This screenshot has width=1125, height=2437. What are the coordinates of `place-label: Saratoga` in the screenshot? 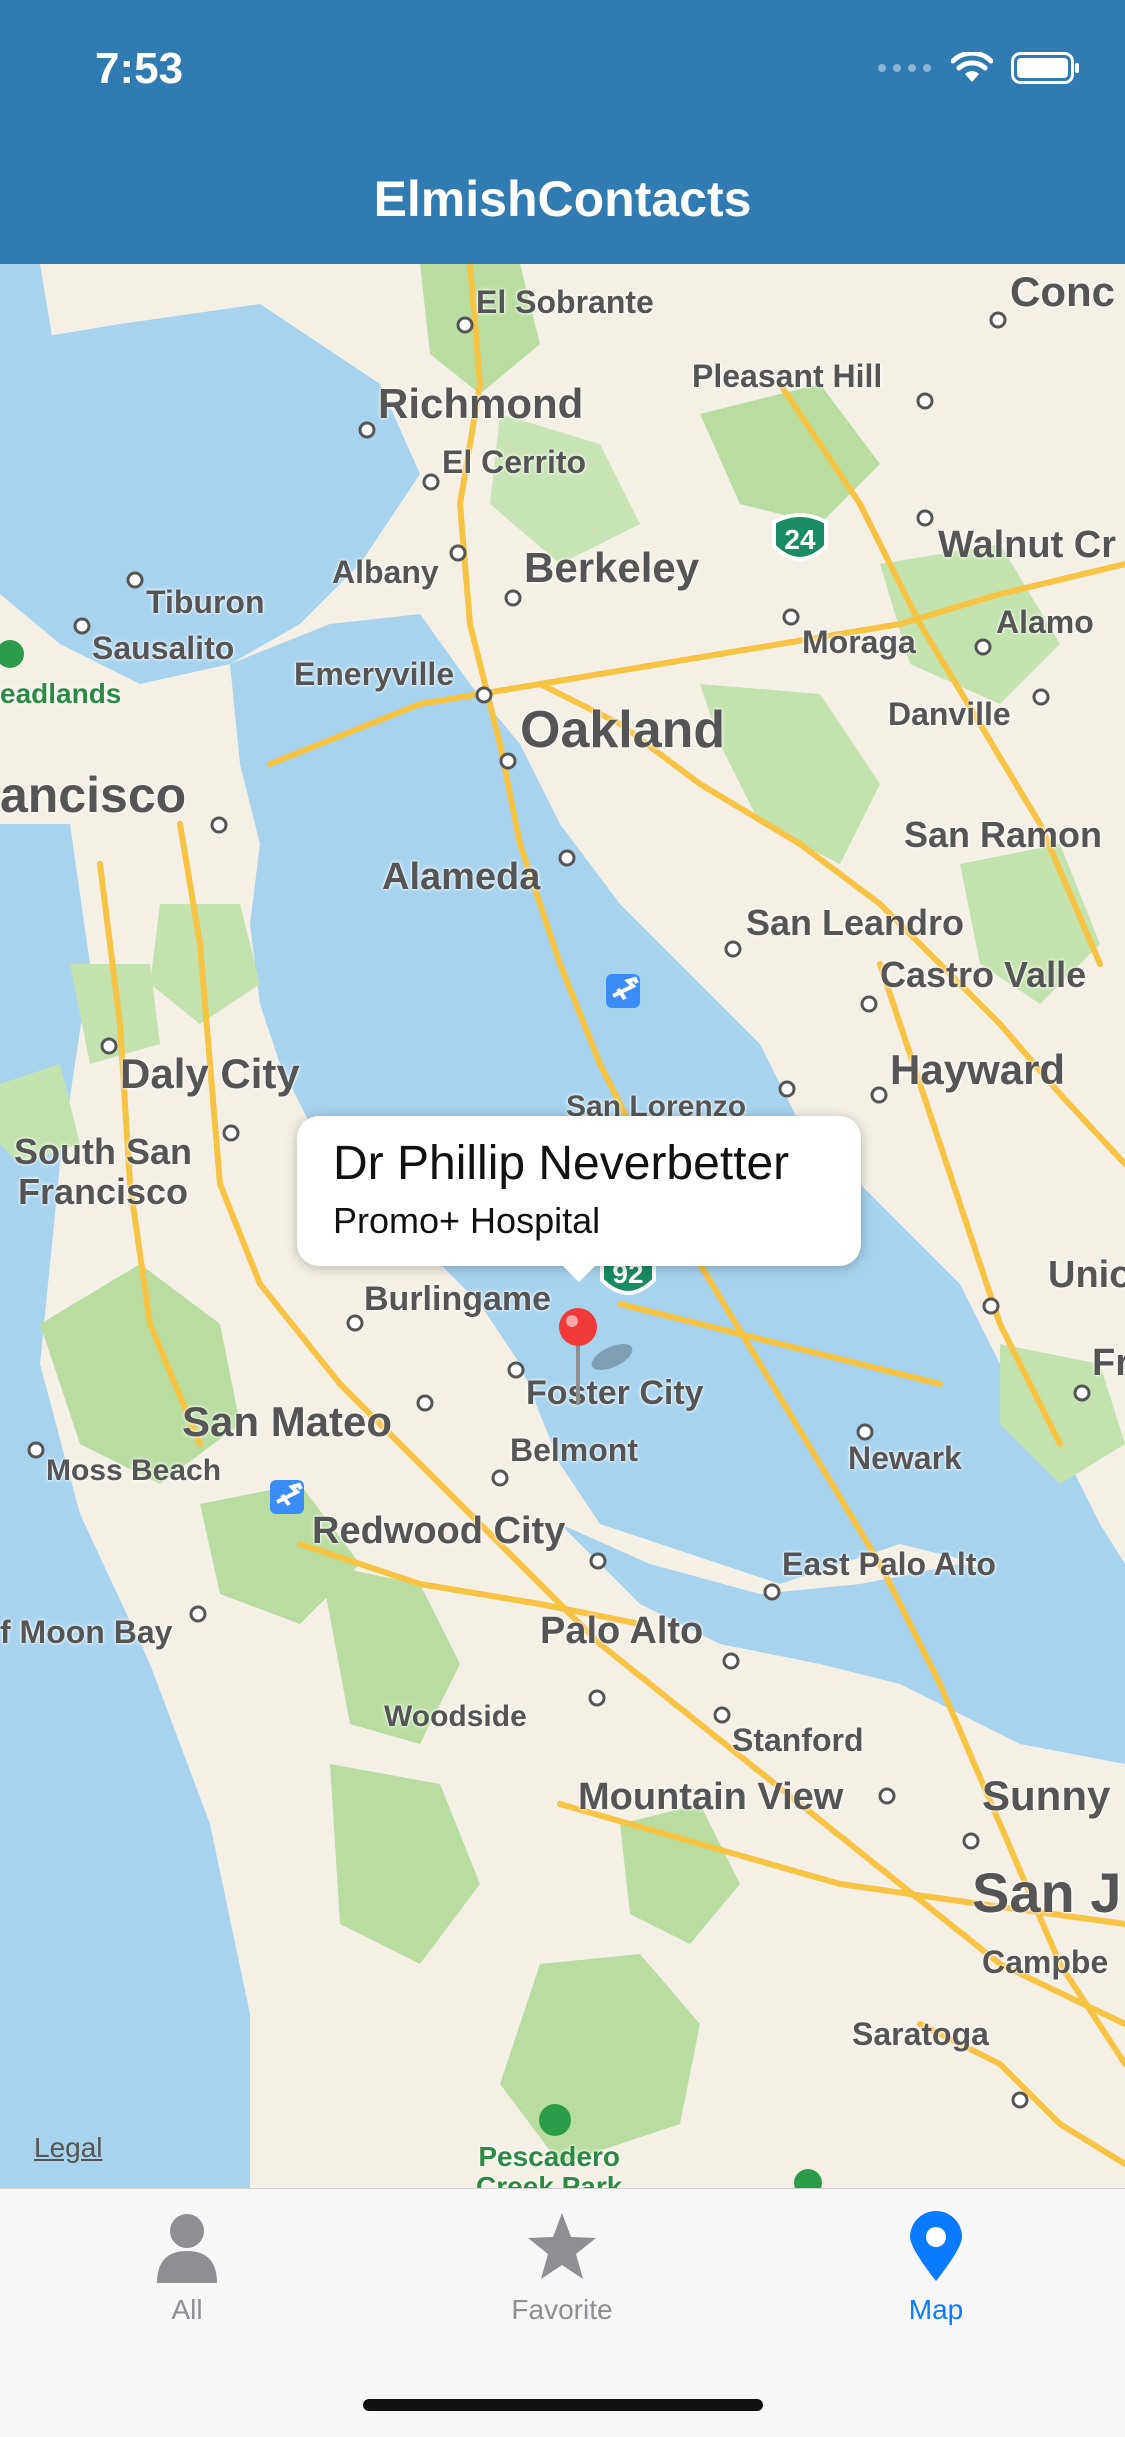 It's located at (920, 2034).